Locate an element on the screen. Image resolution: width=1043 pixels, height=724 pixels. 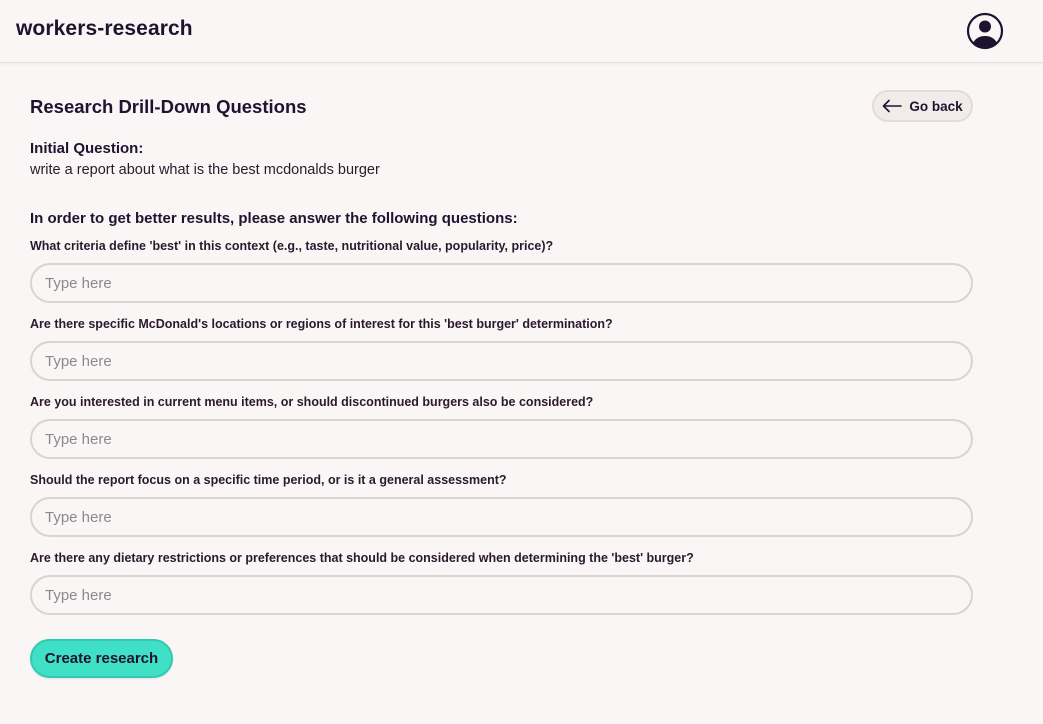
user-avatar-icon is located at coordinates (985, 31).